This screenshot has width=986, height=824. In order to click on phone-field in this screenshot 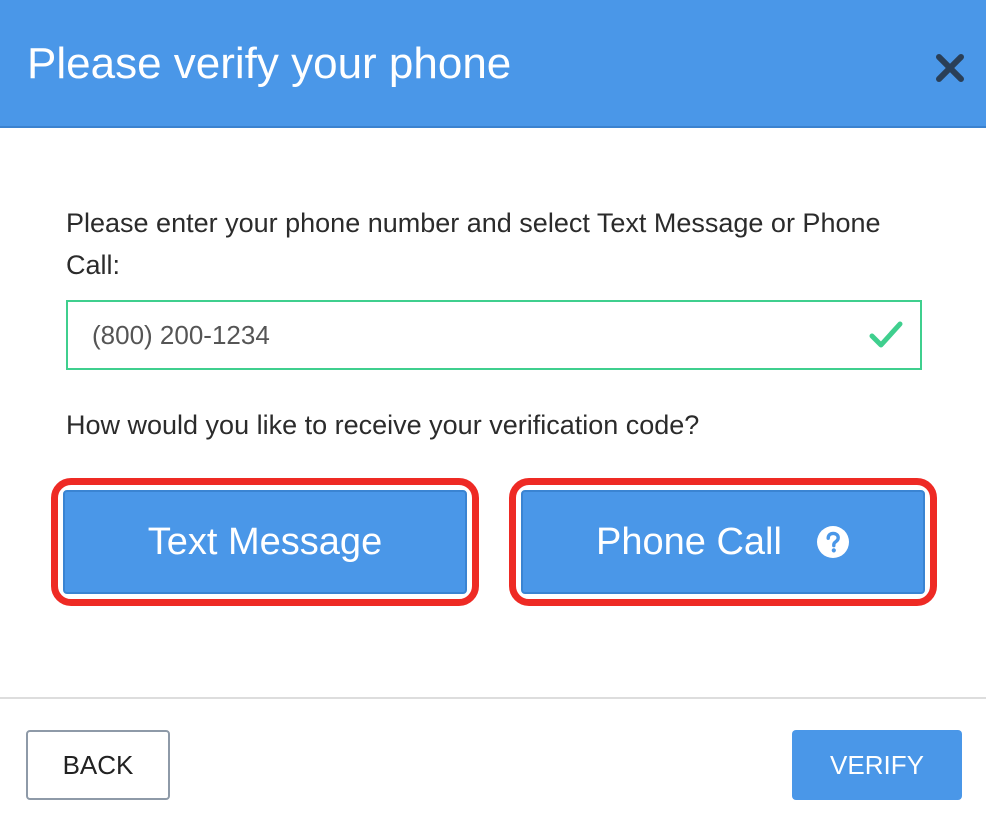, I will do `click(494, 335)`.